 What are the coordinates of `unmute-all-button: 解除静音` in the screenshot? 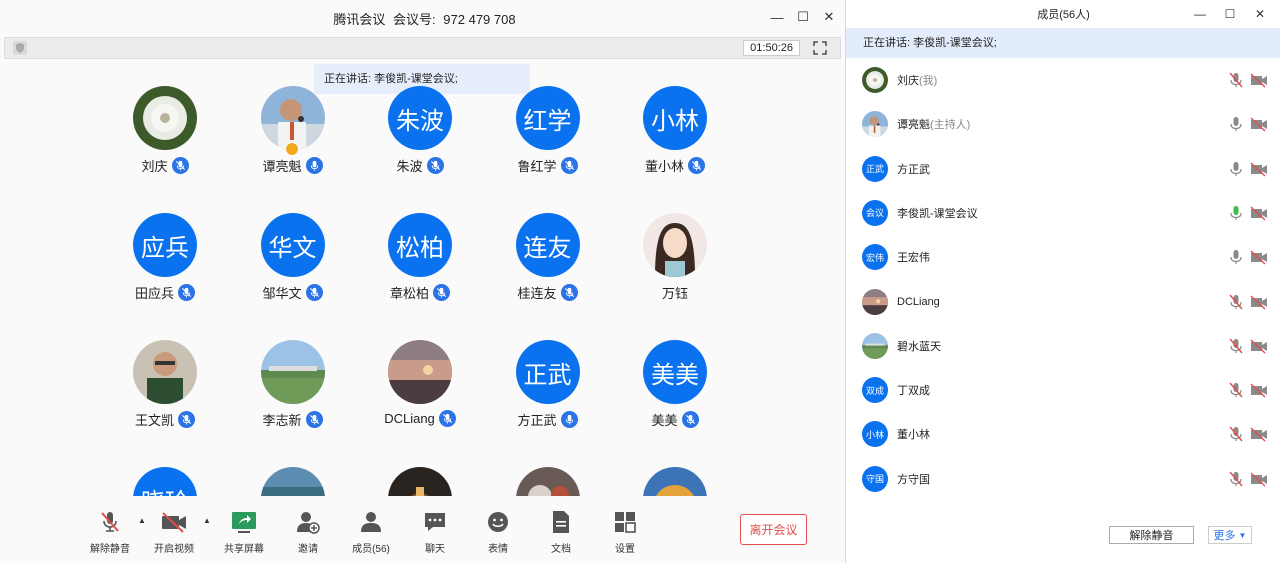 It's located at (1151, 535).